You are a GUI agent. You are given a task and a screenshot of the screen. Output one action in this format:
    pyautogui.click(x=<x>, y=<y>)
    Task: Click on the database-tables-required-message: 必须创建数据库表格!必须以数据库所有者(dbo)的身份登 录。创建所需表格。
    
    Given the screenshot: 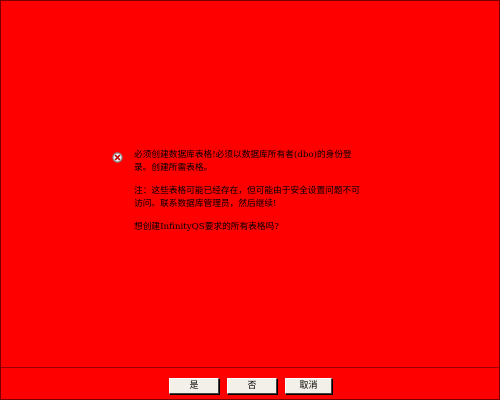 What is the action you would take?
    pyautogui.click(x=243, y=161)
    